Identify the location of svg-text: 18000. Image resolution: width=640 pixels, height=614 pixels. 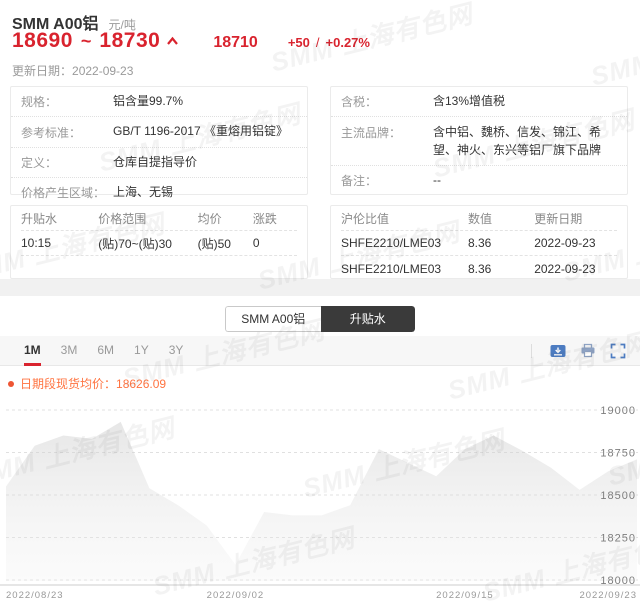
(618, 581).